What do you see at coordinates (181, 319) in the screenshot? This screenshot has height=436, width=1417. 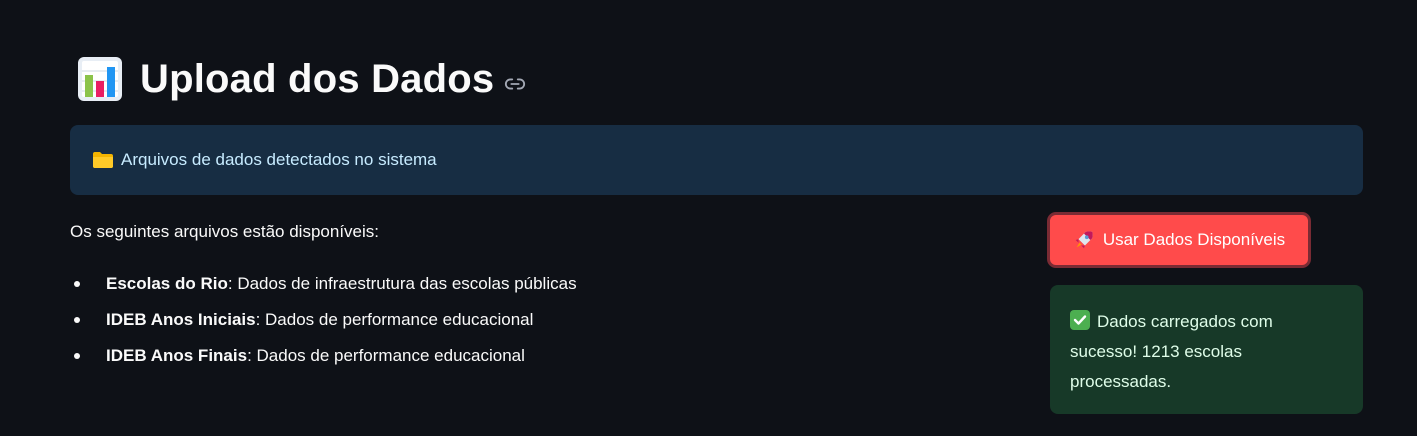 I see `file-name: IDEB Anos Iniciais` at bounding box center [181, 319].